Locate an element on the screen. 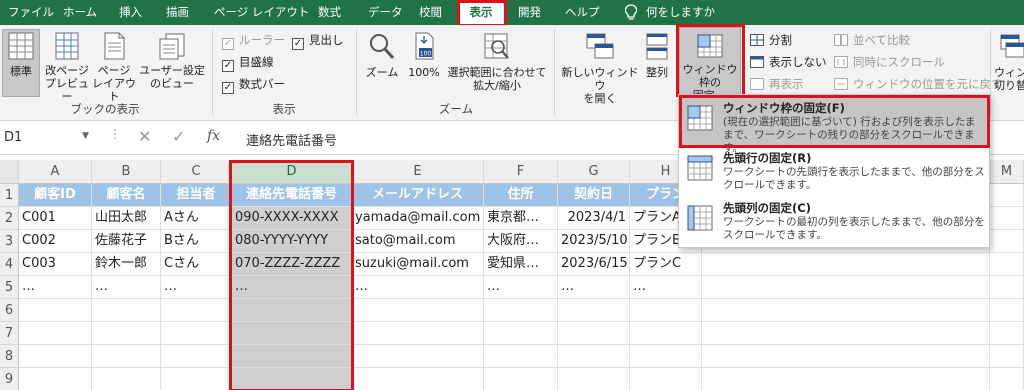  cell: 佐藤花子 is located at coordinates (126, 241).